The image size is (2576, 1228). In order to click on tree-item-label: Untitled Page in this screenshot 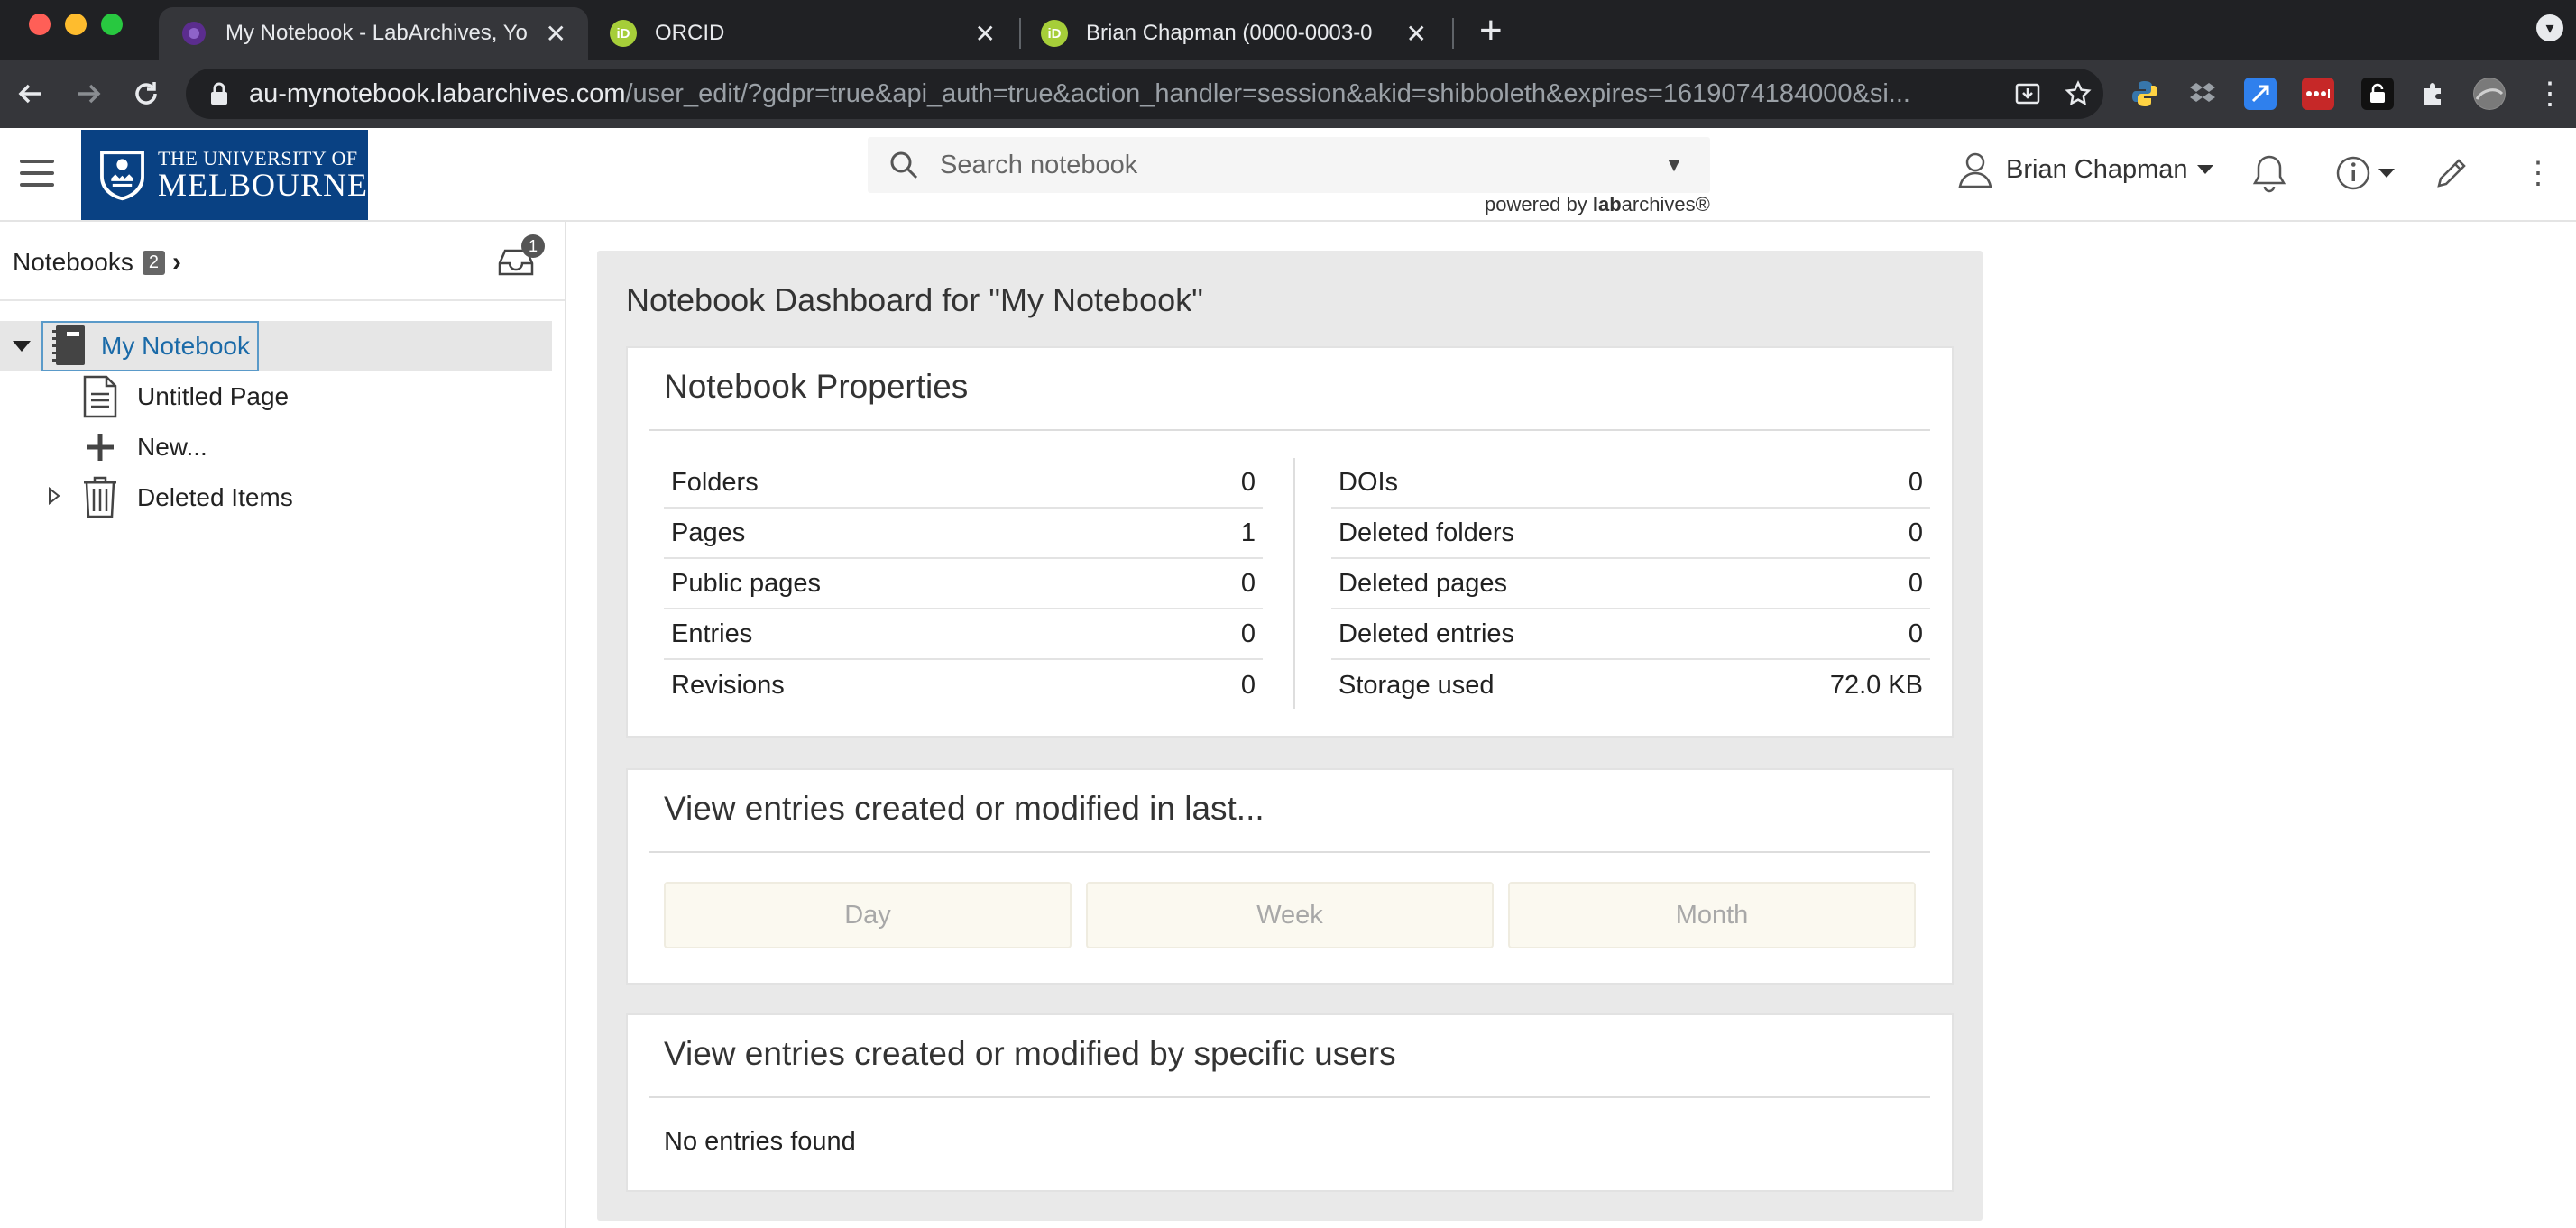, I will do `click(213, 396)`.